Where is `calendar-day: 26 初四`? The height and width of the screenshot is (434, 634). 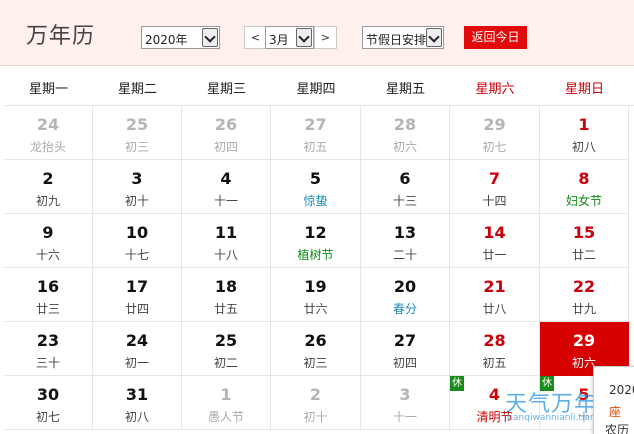
calendar-day: 26 初四 is located at coordinates (226, 133).